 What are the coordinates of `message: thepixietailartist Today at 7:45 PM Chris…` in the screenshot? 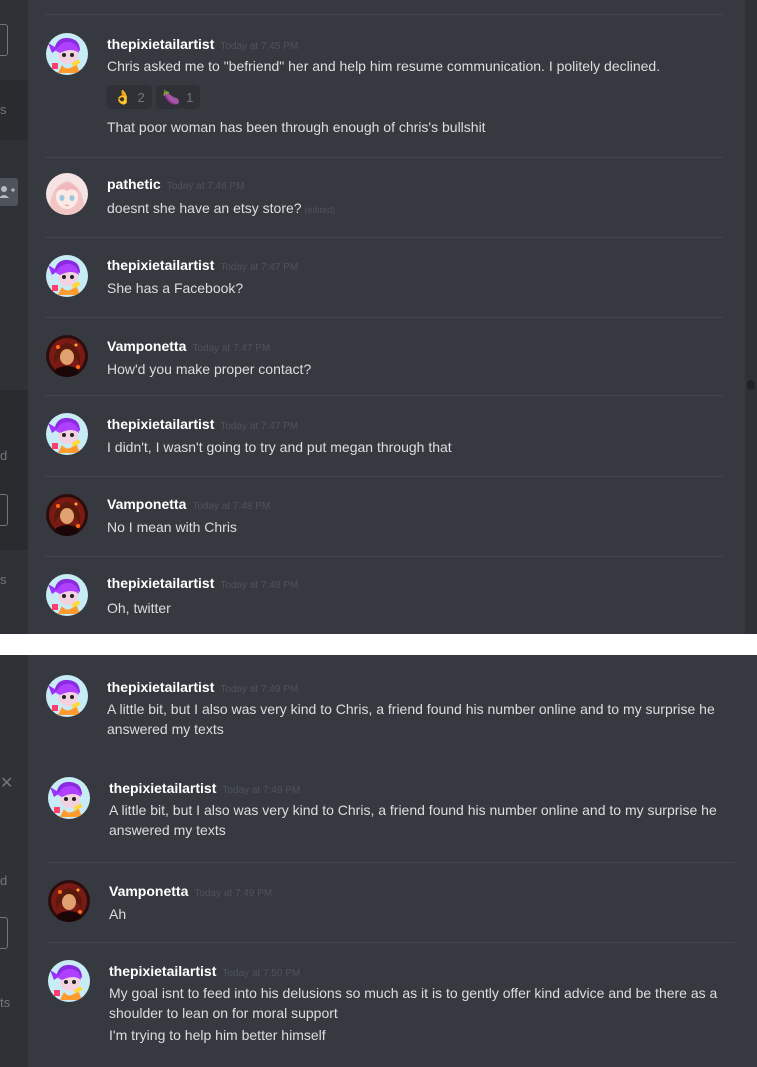 It's located at (386, 87).